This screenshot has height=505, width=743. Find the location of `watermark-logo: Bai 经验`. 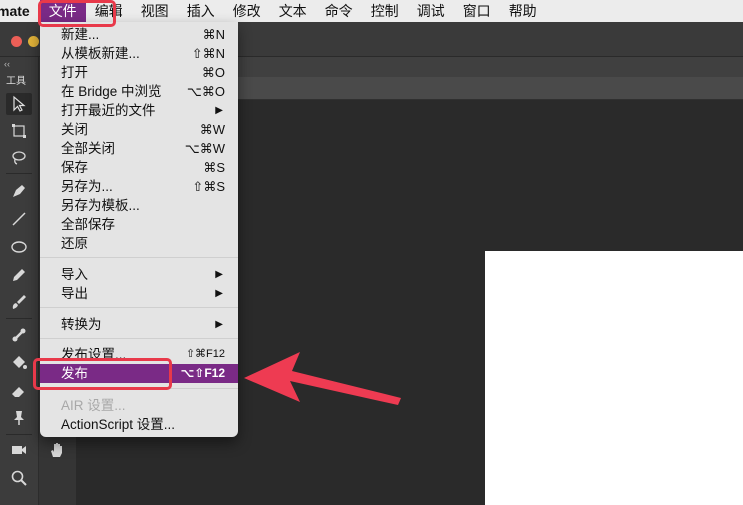

watermark-logo: Bai 经验 is located at coordinates (624, 445).